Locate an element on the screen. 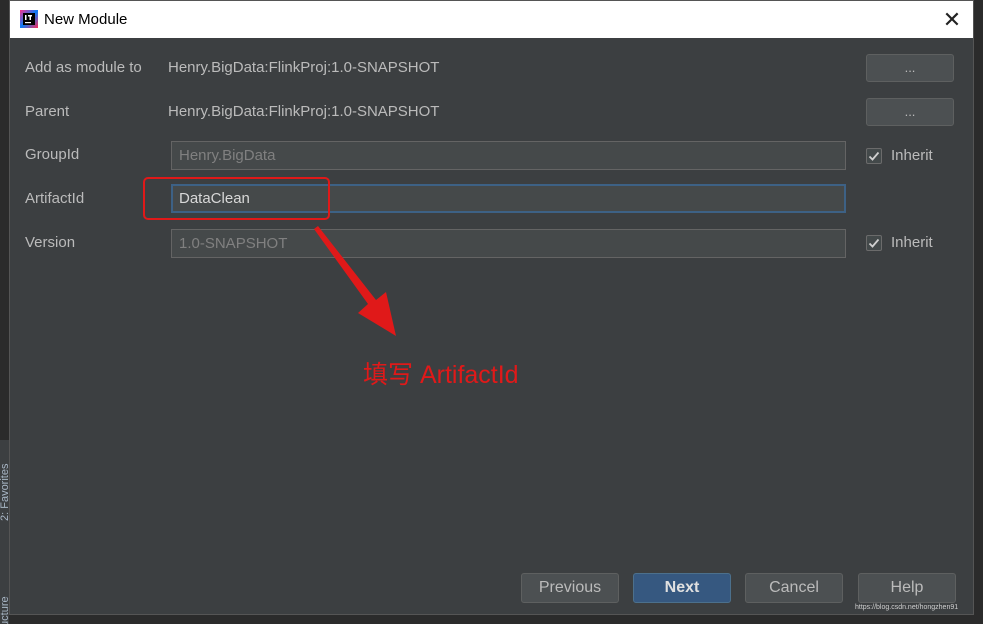 The image size is (983, 624). structure-tool-tab: Structure is located at coordinates (4, 597).